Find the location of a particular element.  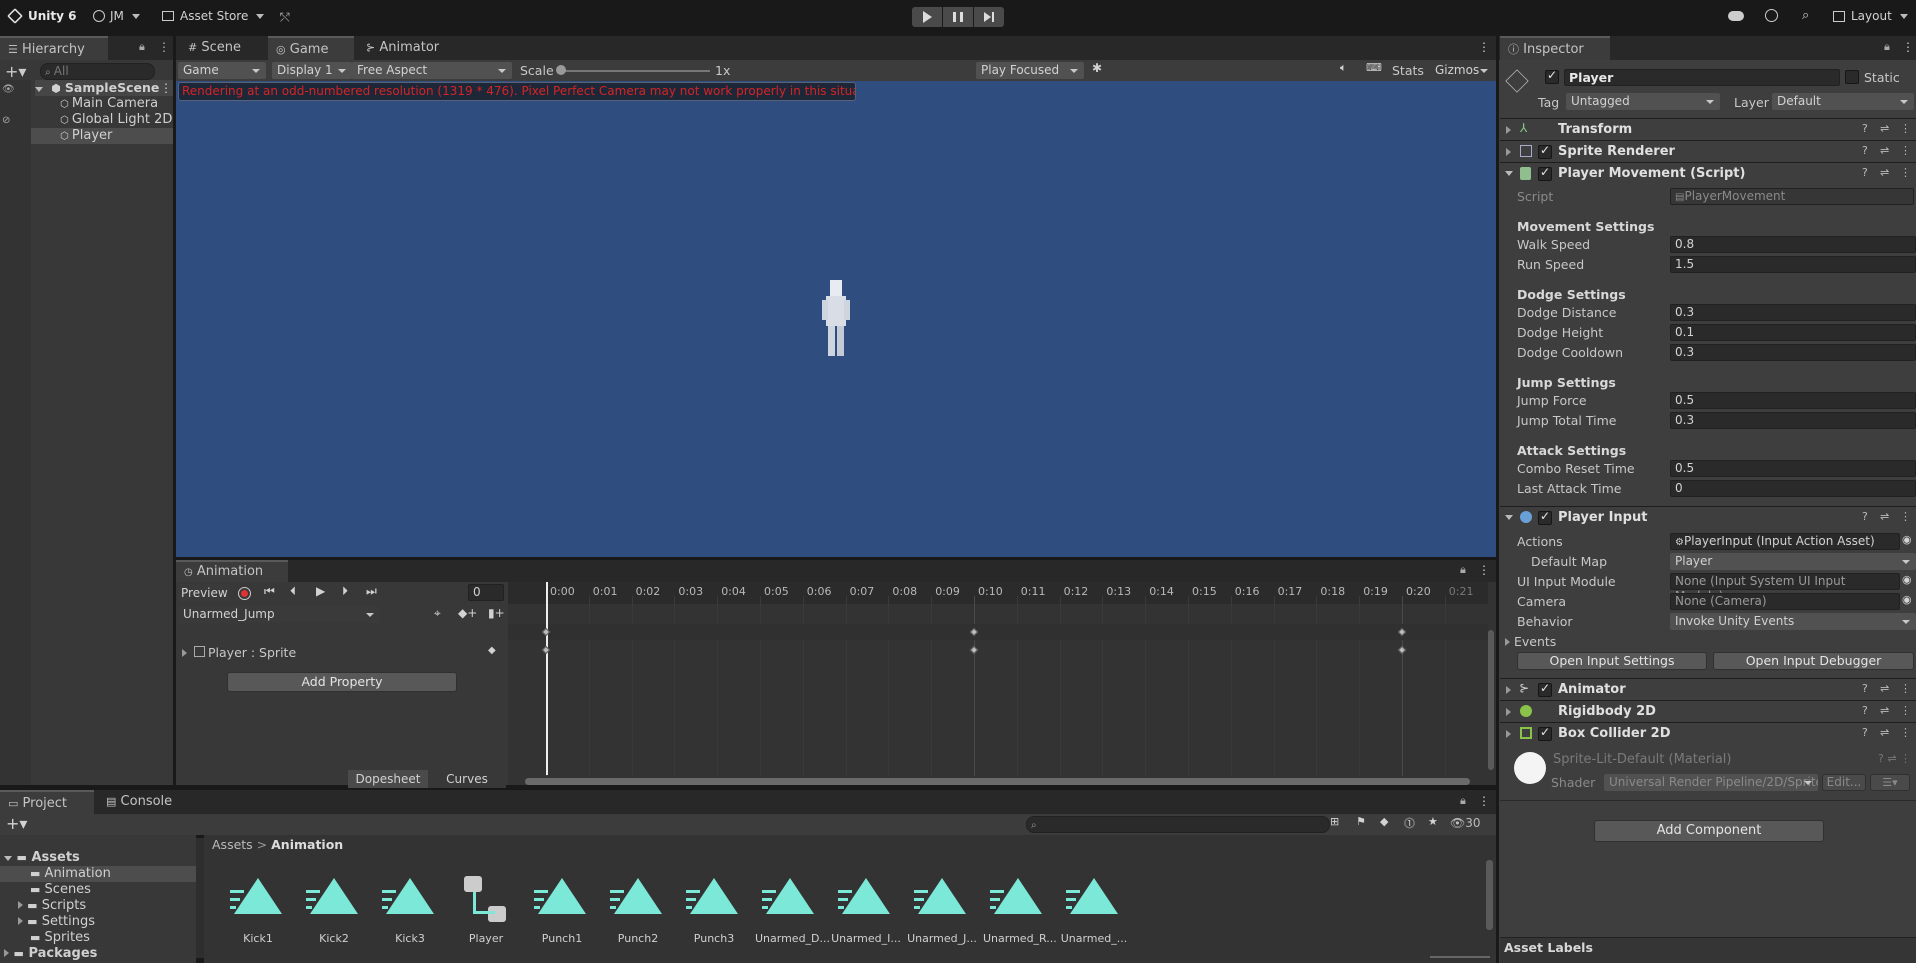

scale-slider is located at coordinates (635, 71).